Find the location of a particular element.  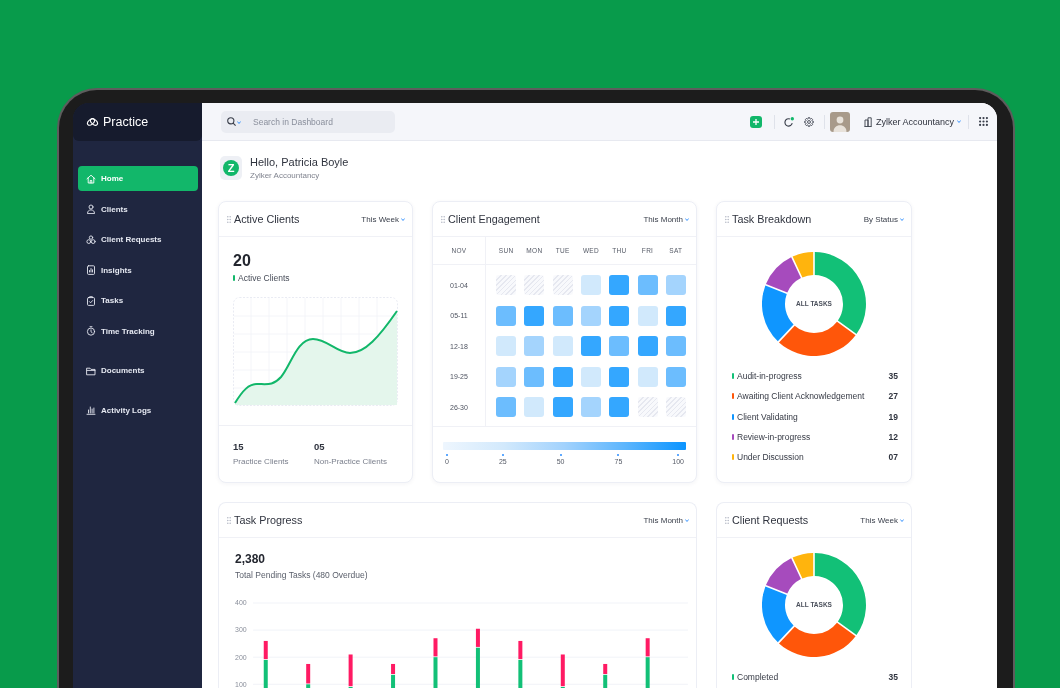

sidebar-item: Insights is located at coordinates (138, 270).